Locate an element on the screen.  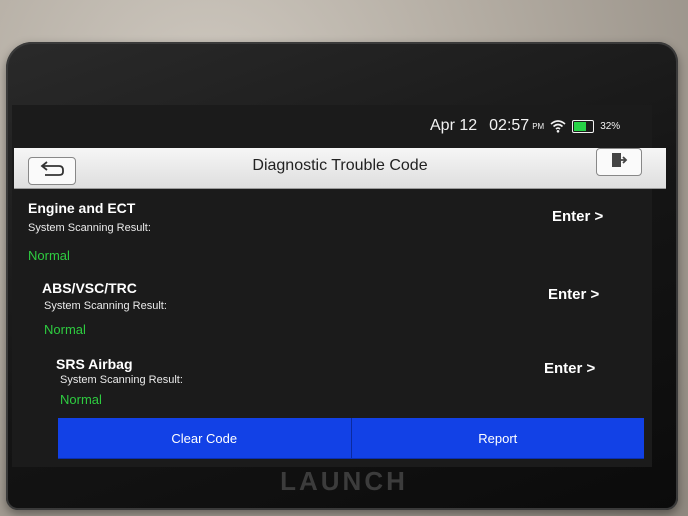
page-title: Diagnostic Trouble Code is located at coordinates (340, 165).